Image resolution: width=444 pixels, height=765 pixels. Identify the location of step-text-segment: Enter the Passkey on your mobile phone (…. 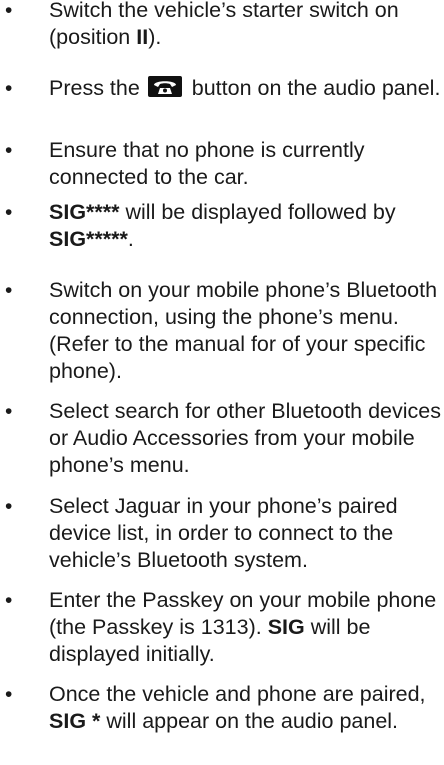
(243, 613).